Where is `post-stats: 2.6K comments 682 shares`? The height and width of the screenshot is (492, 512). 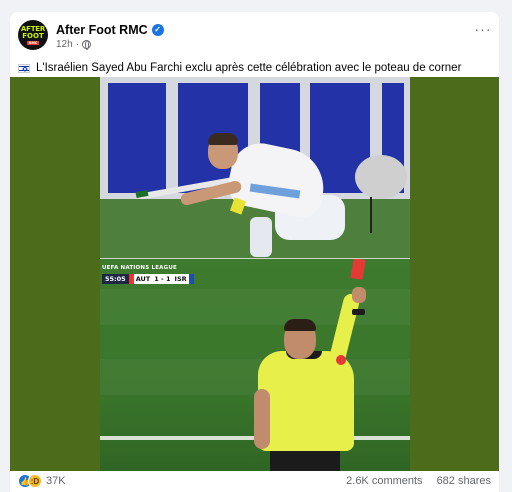 post-stats: 2.6K comments 682 shares is located at coordinates (418, 481).